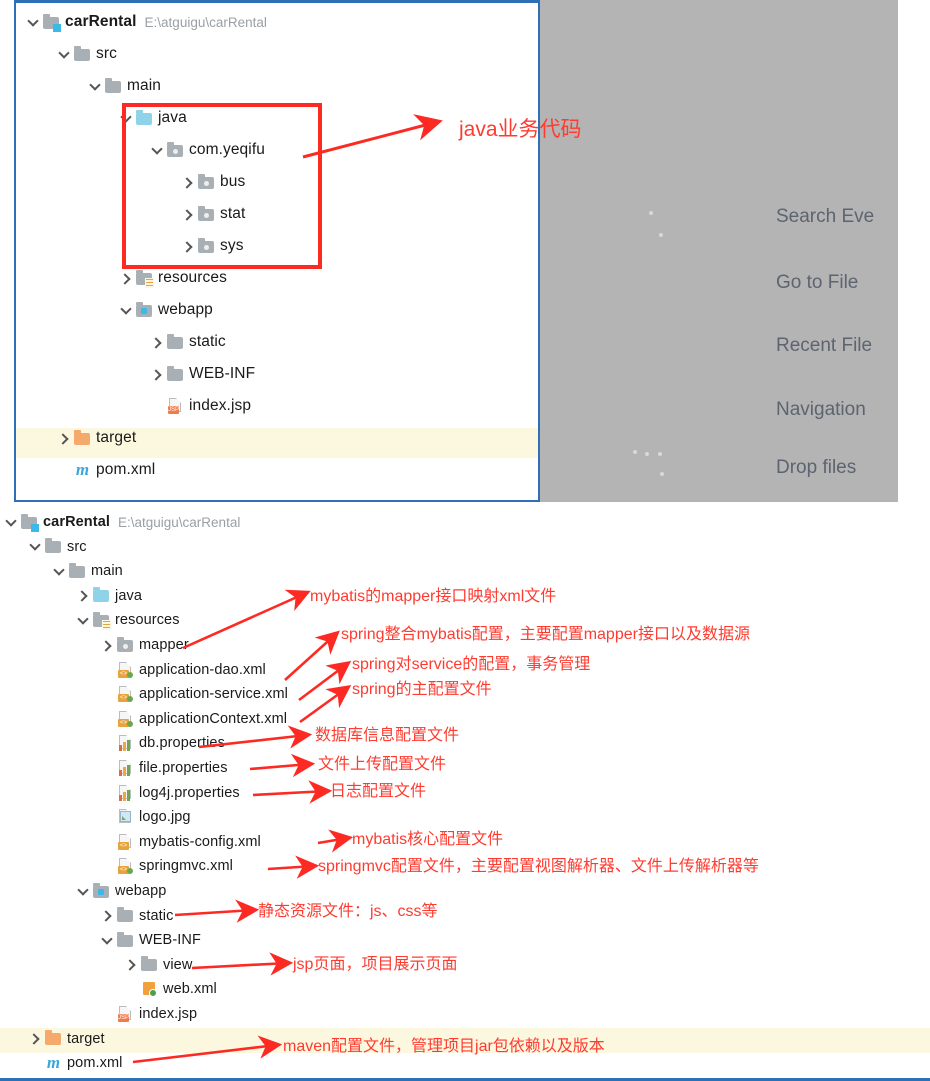 Image resolution: width=930 pixels, height=1081 pixels. Describe the element at coordinates (816, 467) in the screenshot. I see `editor-hint-drop-files: Drop files` at that location.